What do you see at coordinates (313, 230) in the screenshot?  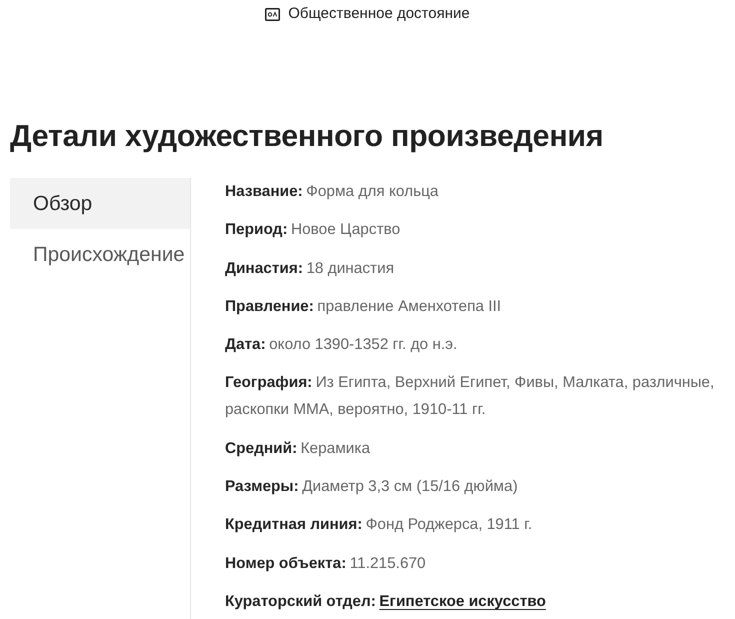 I see `detail-row-text: Период: Новое Царство` at bounding box center [313, 230].